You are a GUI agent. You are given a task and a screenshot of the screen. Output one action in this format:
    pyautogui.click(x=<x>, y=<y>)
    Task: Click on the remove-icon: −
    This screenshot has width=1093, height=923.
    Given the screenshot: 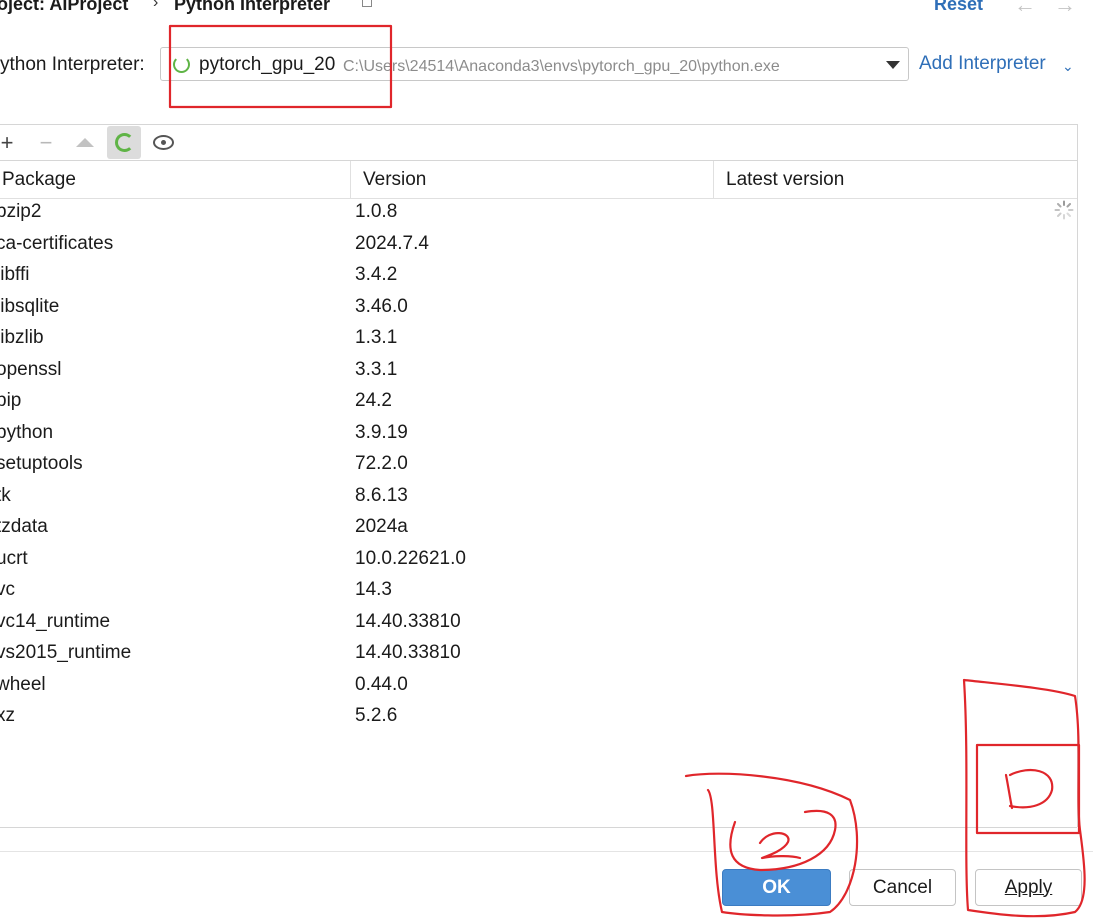 What is the action you would take?
    pyautogui.click(x=46, y=142)
    